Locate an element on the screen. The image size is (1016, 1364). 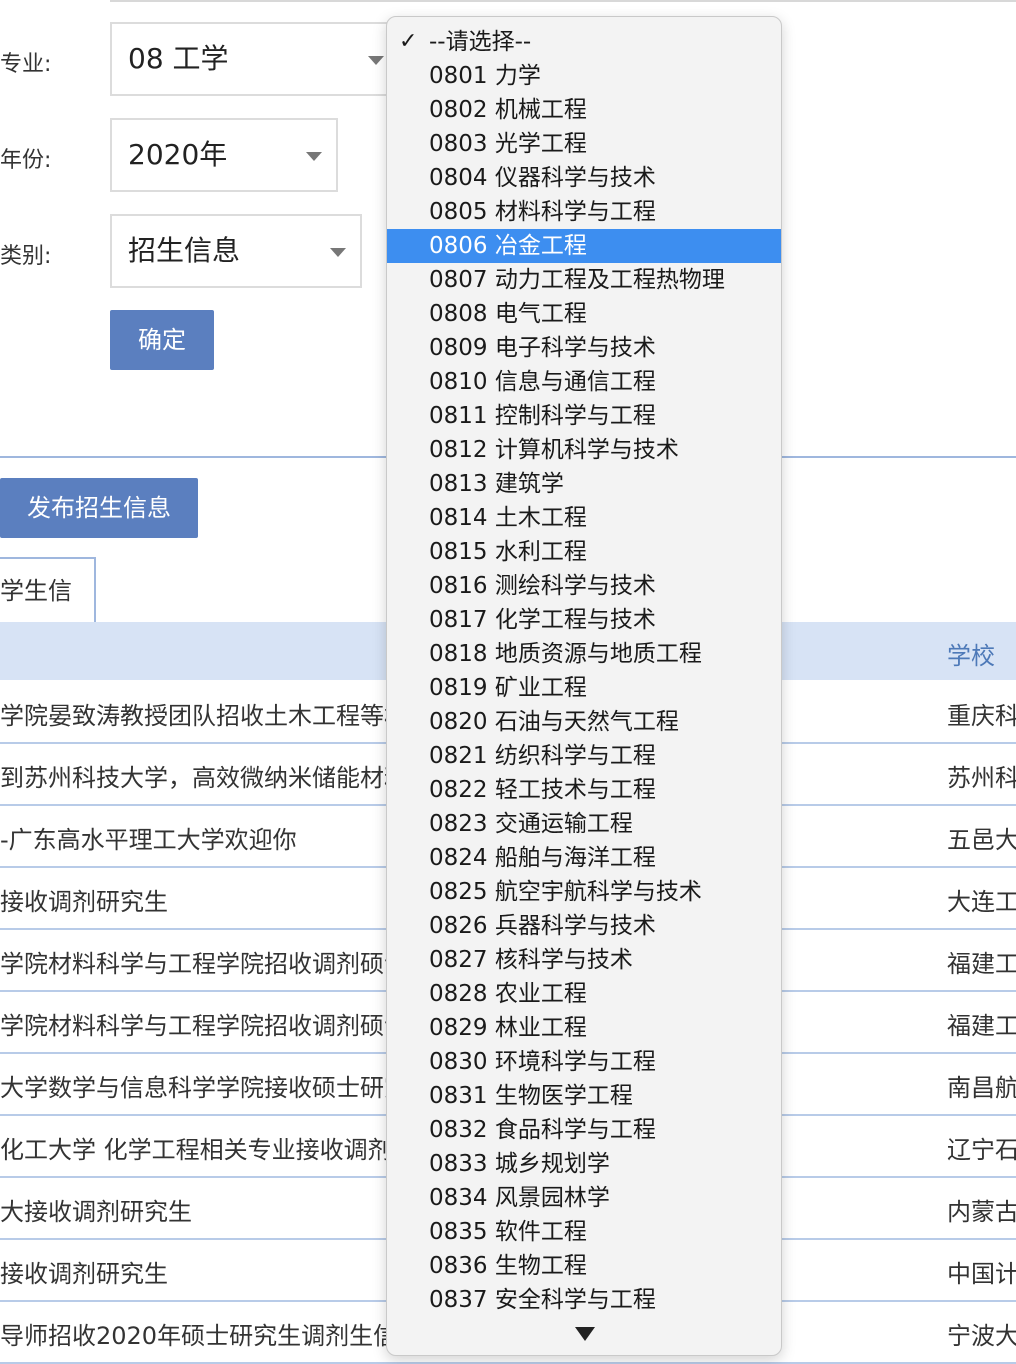
dropdown-option: 0806 冶金工程 is located at coordinates (584, 246).